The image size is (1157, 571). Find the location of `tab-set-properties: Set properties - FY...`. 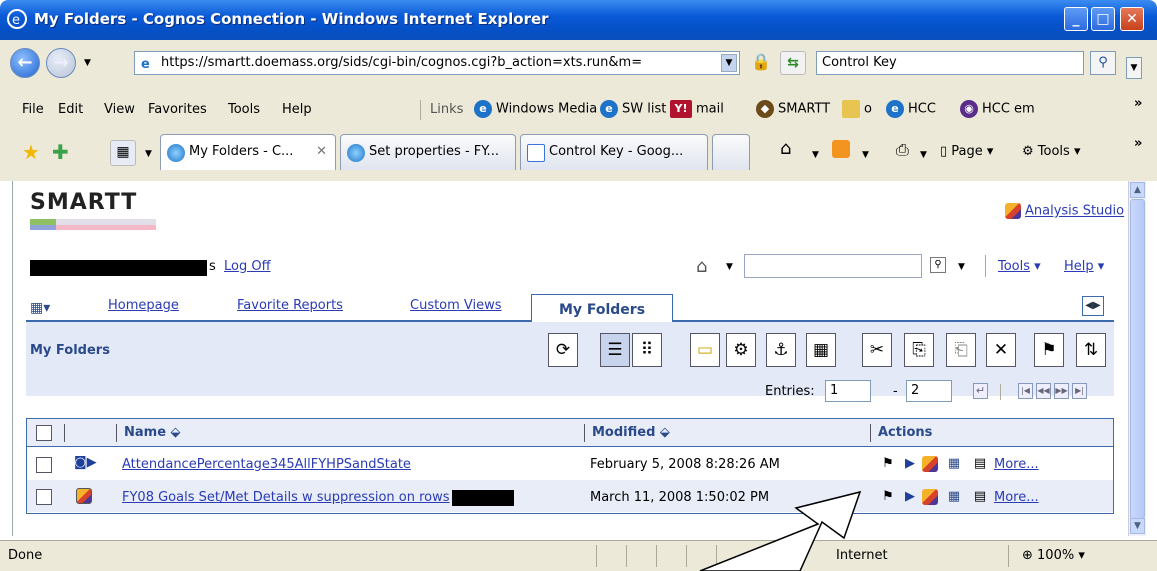

tab-set-properties: Set properties - FY... is located at coordinates (428, 152).